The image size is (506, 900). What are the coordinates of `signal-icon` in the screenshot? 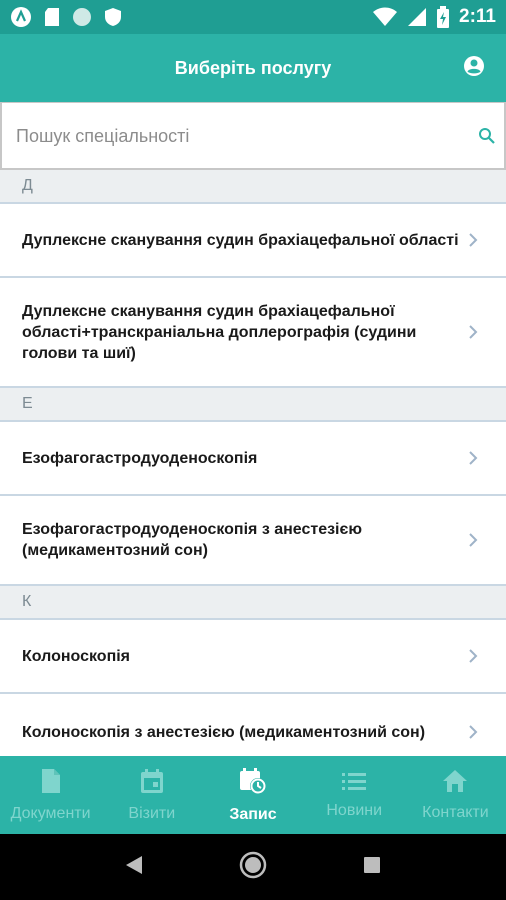 It's located at (417, 17).